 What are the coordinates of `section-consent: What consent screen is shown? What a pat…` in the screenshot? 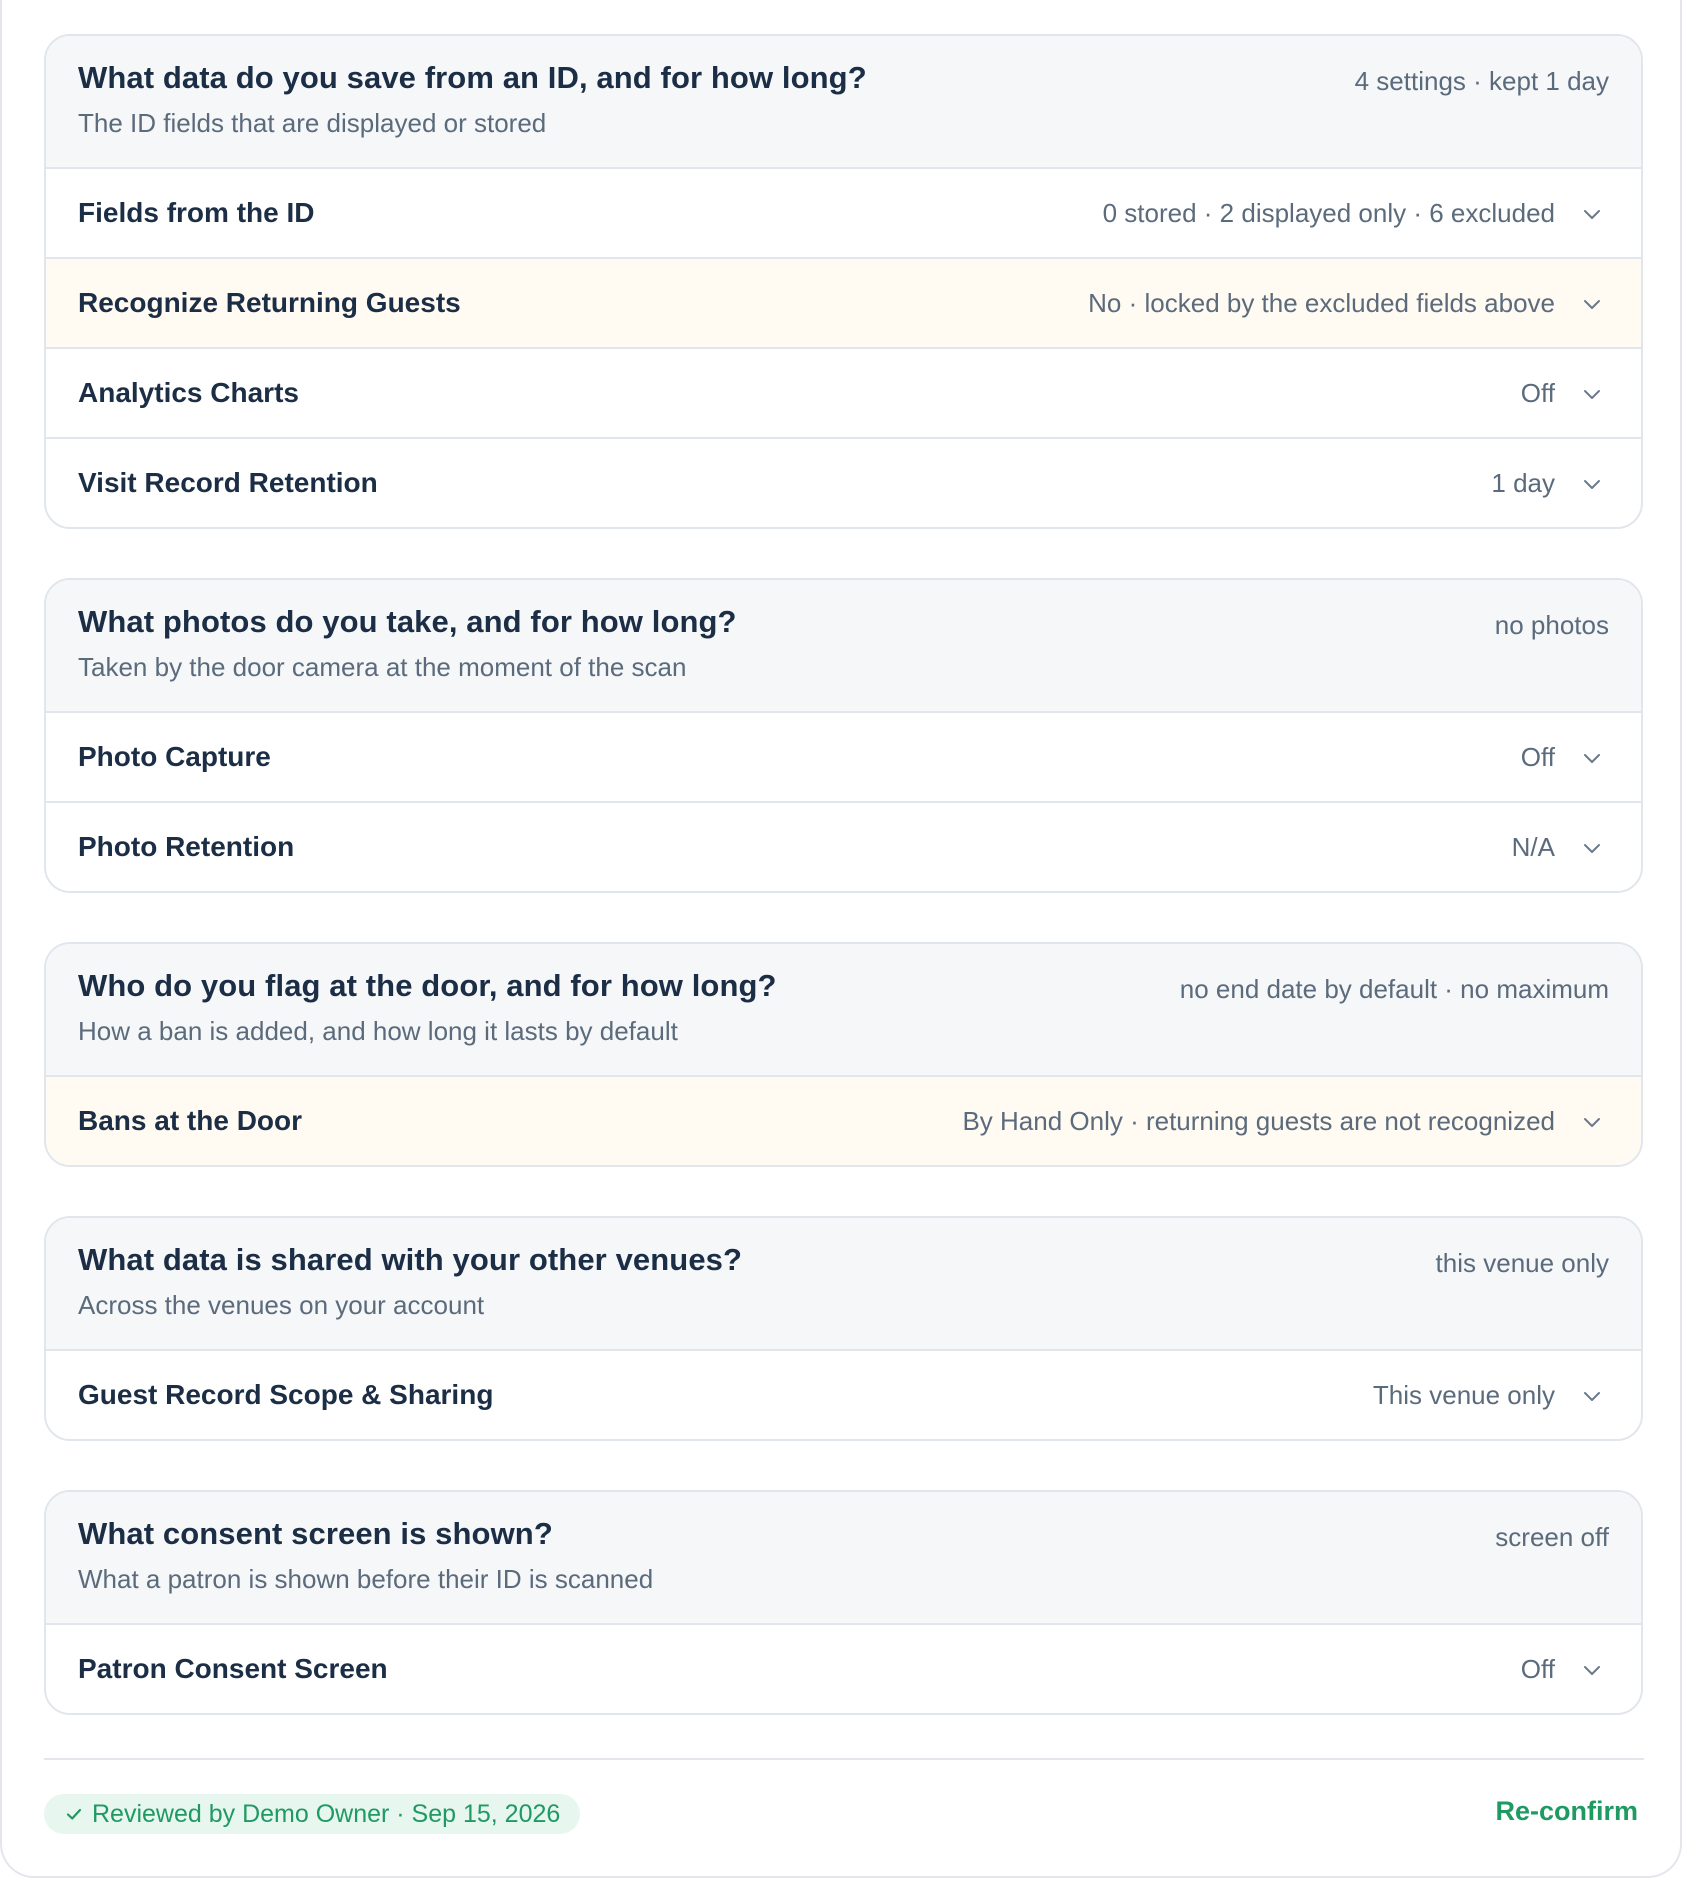 It's located at (843, 1602).